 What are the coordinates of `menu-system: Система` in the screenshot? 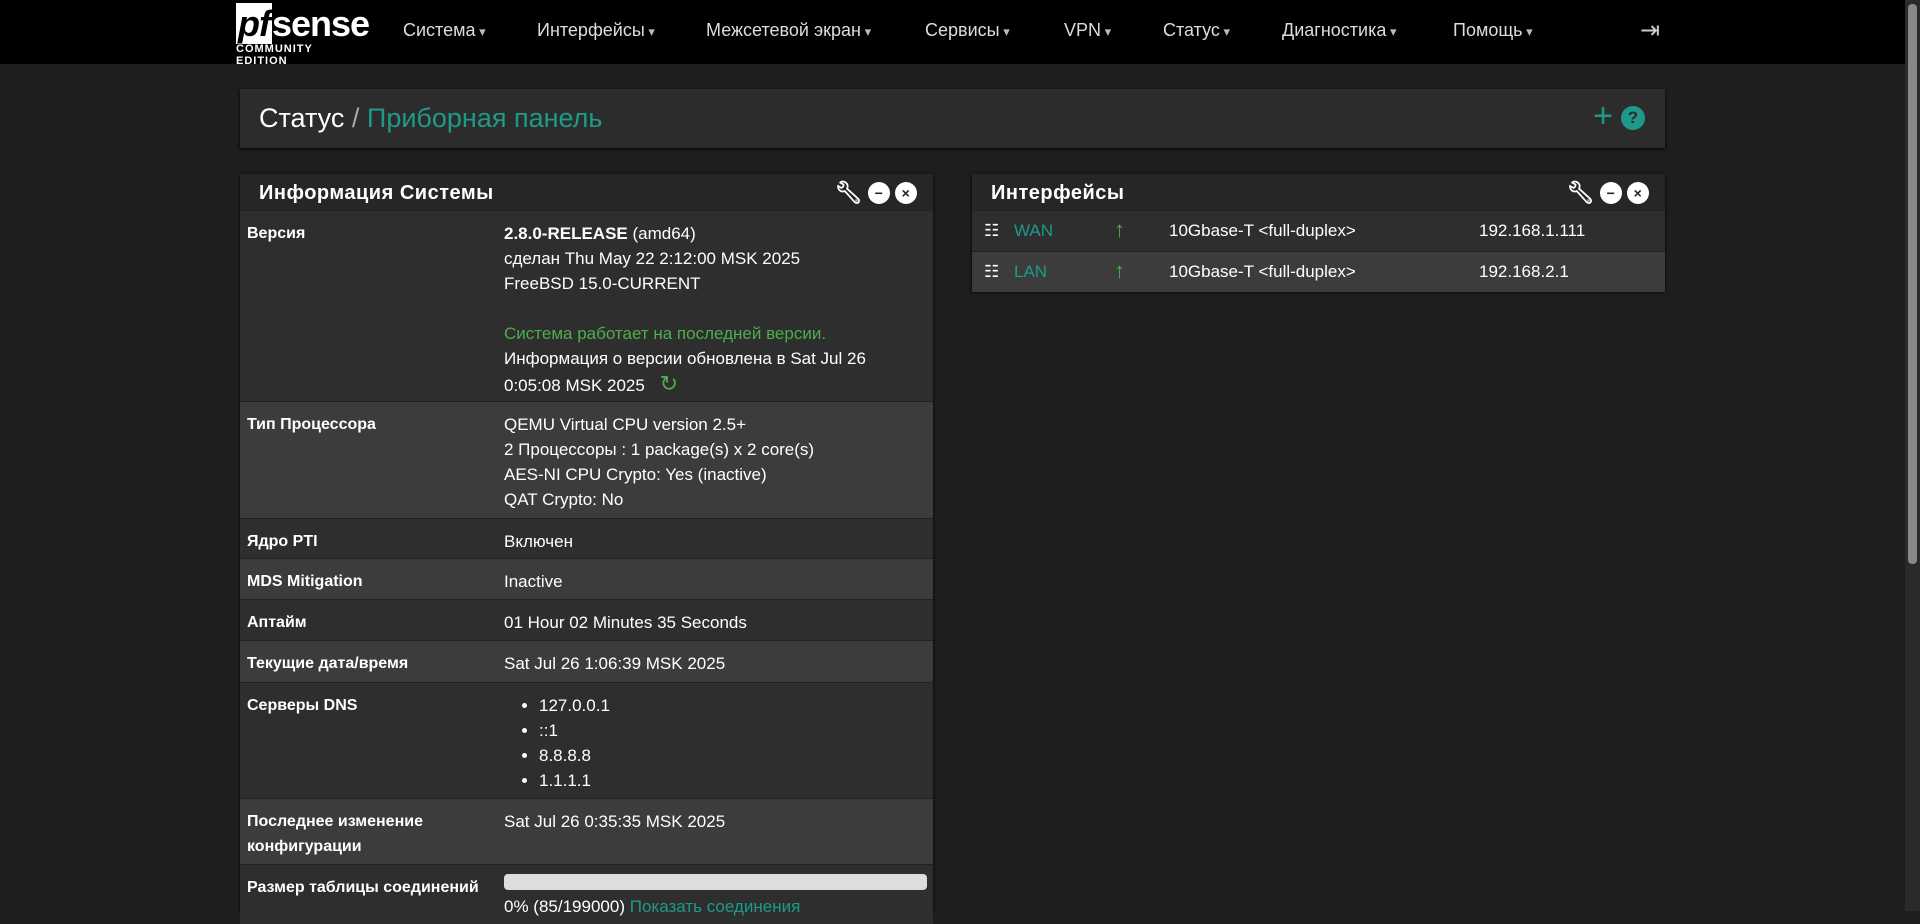 It's located at (444, 30).